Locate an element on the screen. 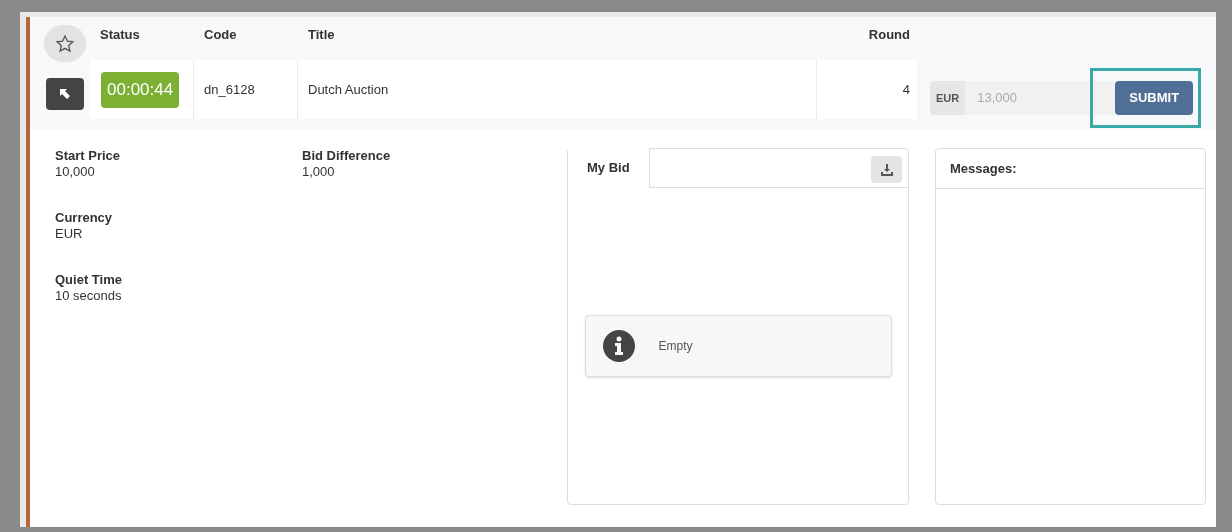  open-button is located at coordinates (65, 94).